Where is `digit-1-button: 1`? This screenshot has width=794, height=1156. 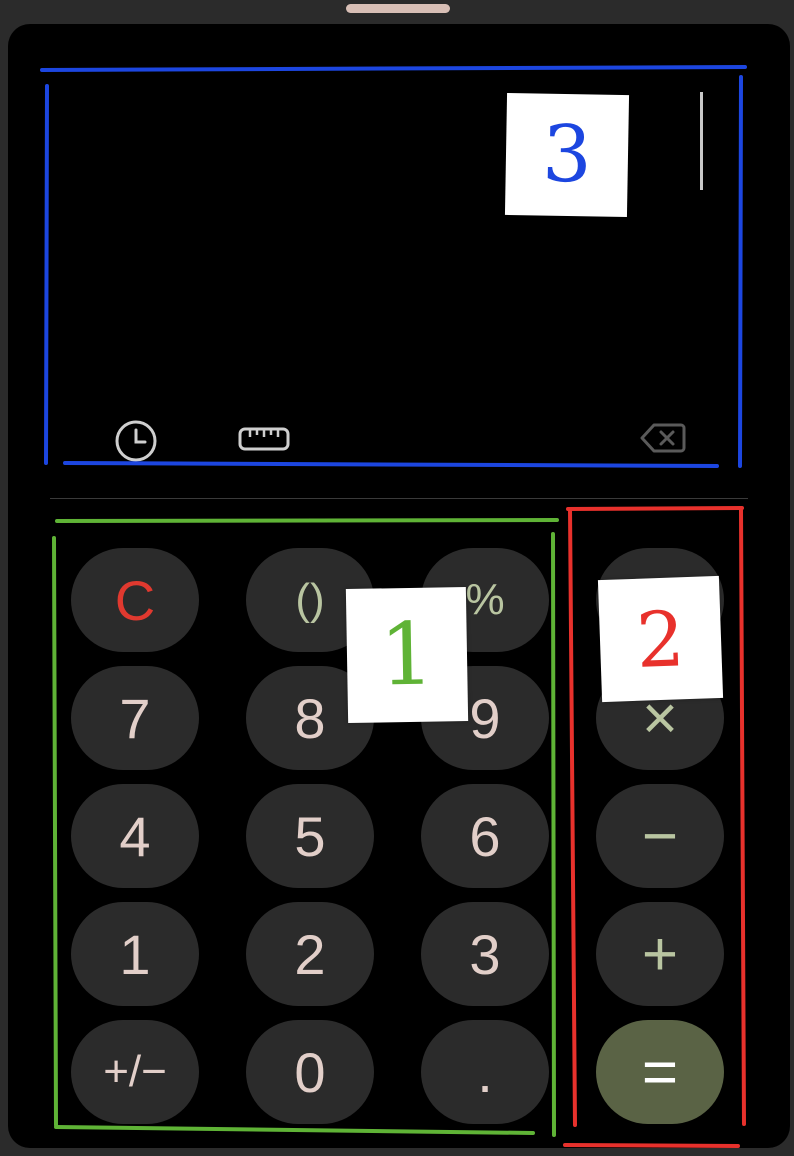
digit-1-button: 1 is located at coordinates (135, 954).